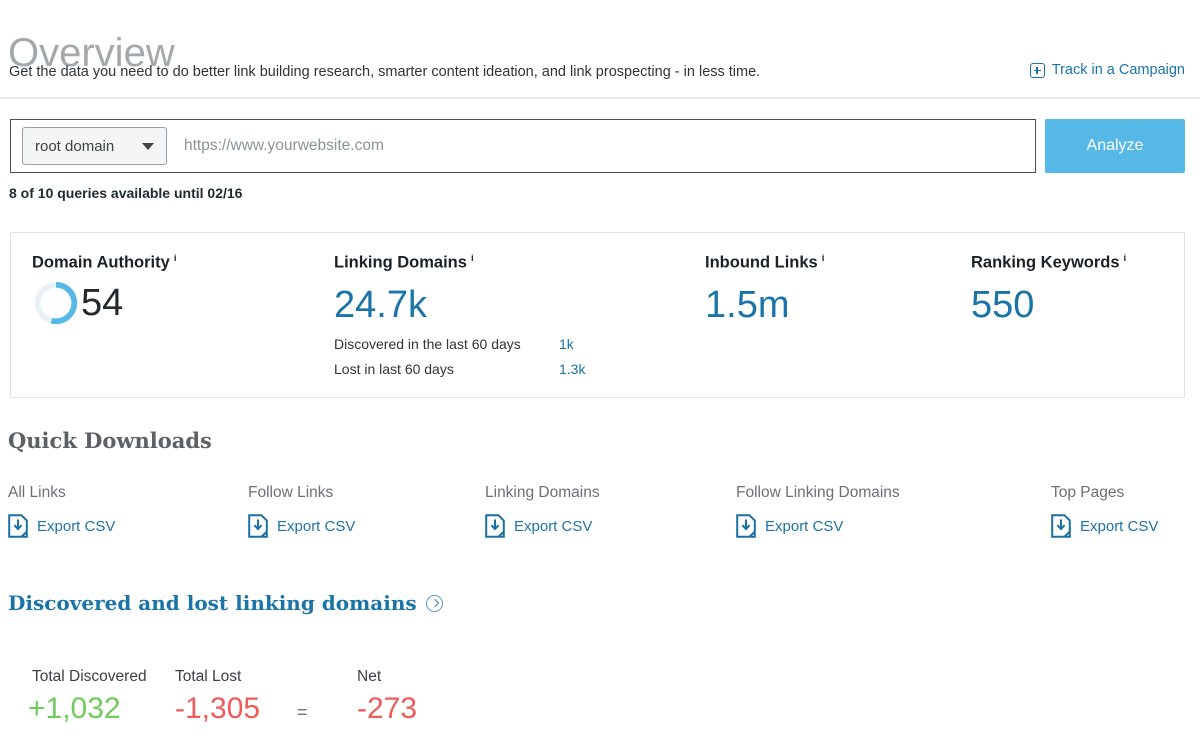 This screenshot has width=1200, height=750. Describe the element at coordinates (459, 369) in the screenshot. I see `sub-row-lost: Lost in last 60 days 1.3k` at that location.